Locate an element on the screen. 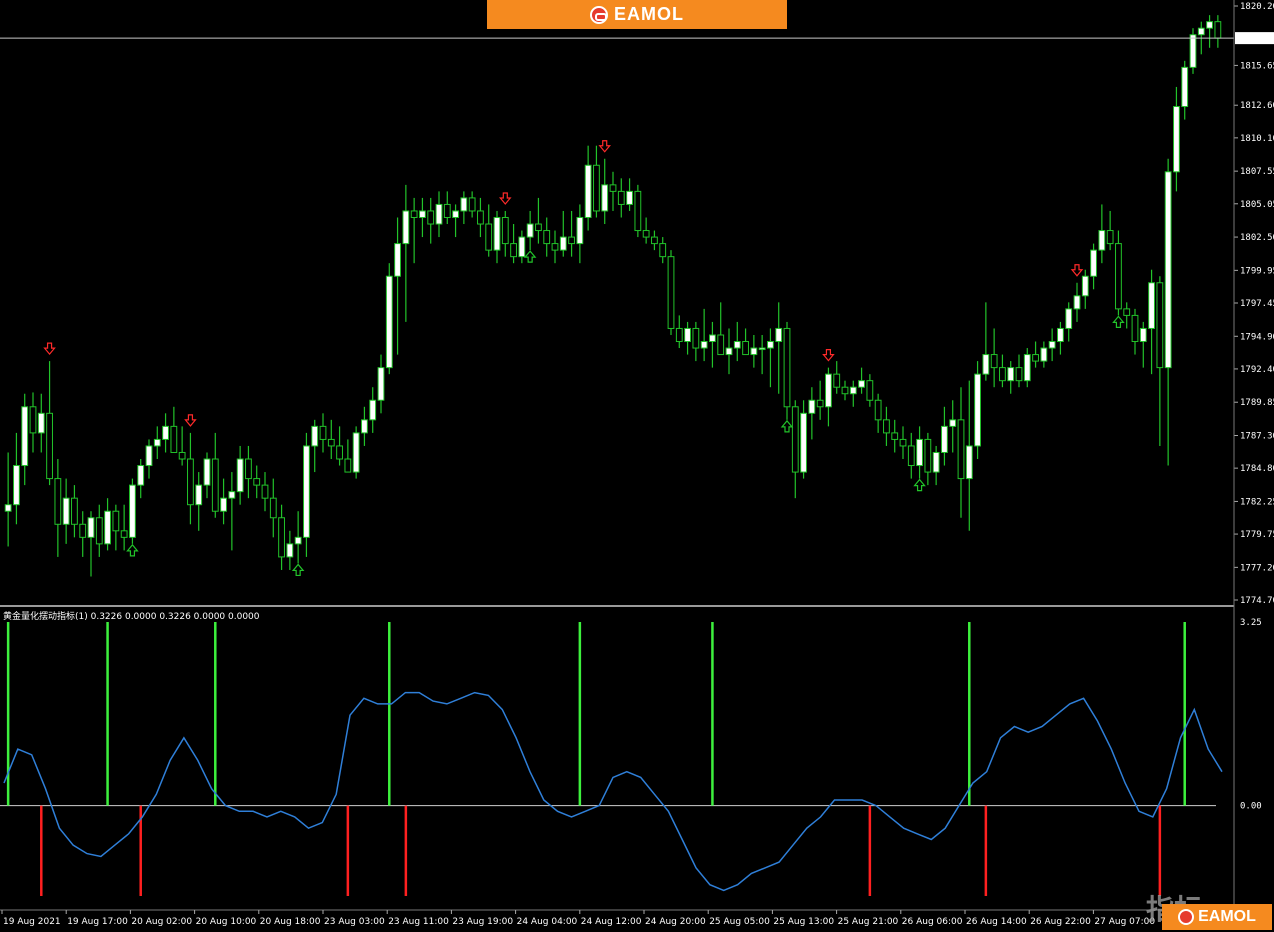 The image size is (1274, 932). time-tick-label: 20 Aug 18:00 is located at coordinates (290, 922).